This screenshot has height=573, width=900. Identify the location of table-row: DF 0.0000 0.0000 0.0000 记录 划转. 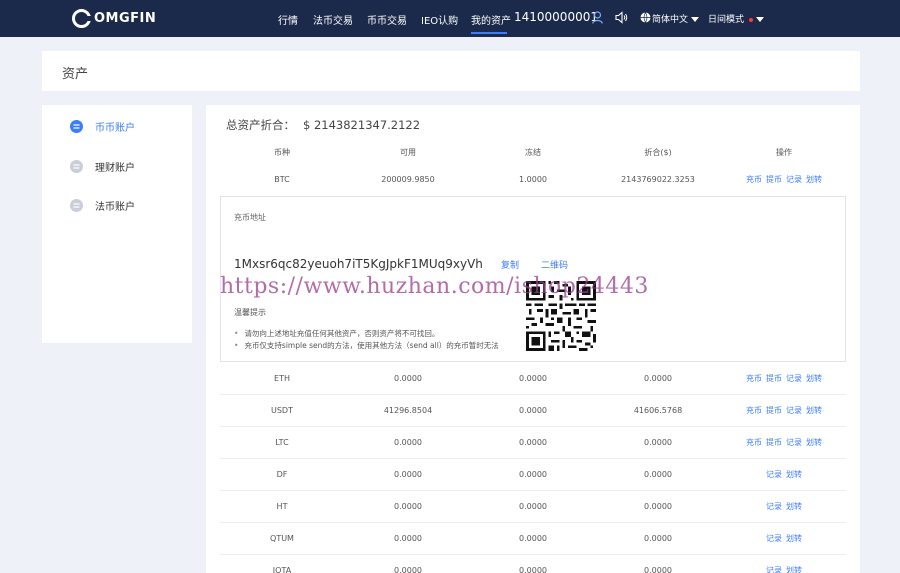
(533, 475).